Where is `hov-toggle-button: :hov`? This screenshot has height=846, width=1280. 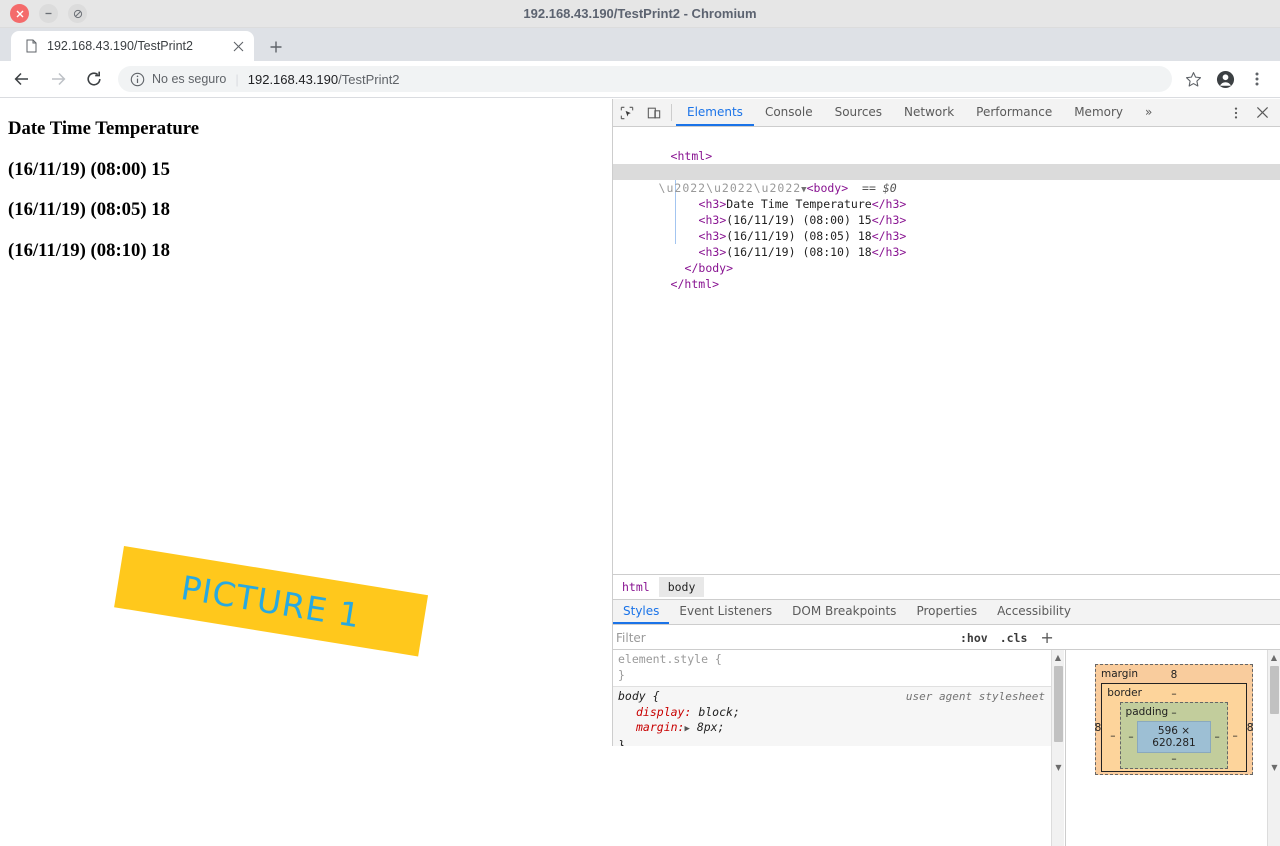
hov-toggle-button: :hov is located at coordinates (974, 638).